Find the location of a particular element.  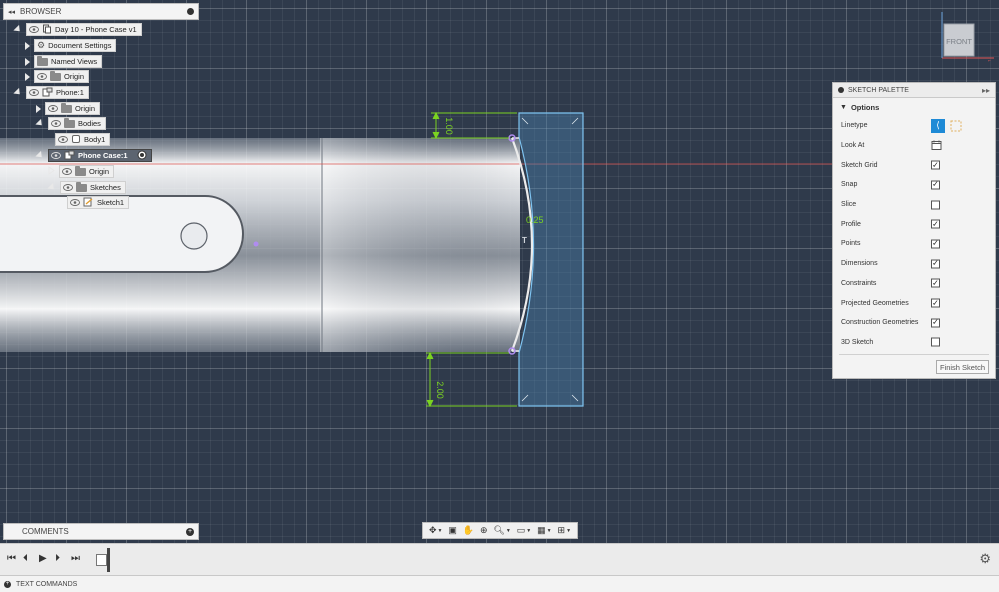

profile-checkbox: ✓ is located at coordinates (935, 224).